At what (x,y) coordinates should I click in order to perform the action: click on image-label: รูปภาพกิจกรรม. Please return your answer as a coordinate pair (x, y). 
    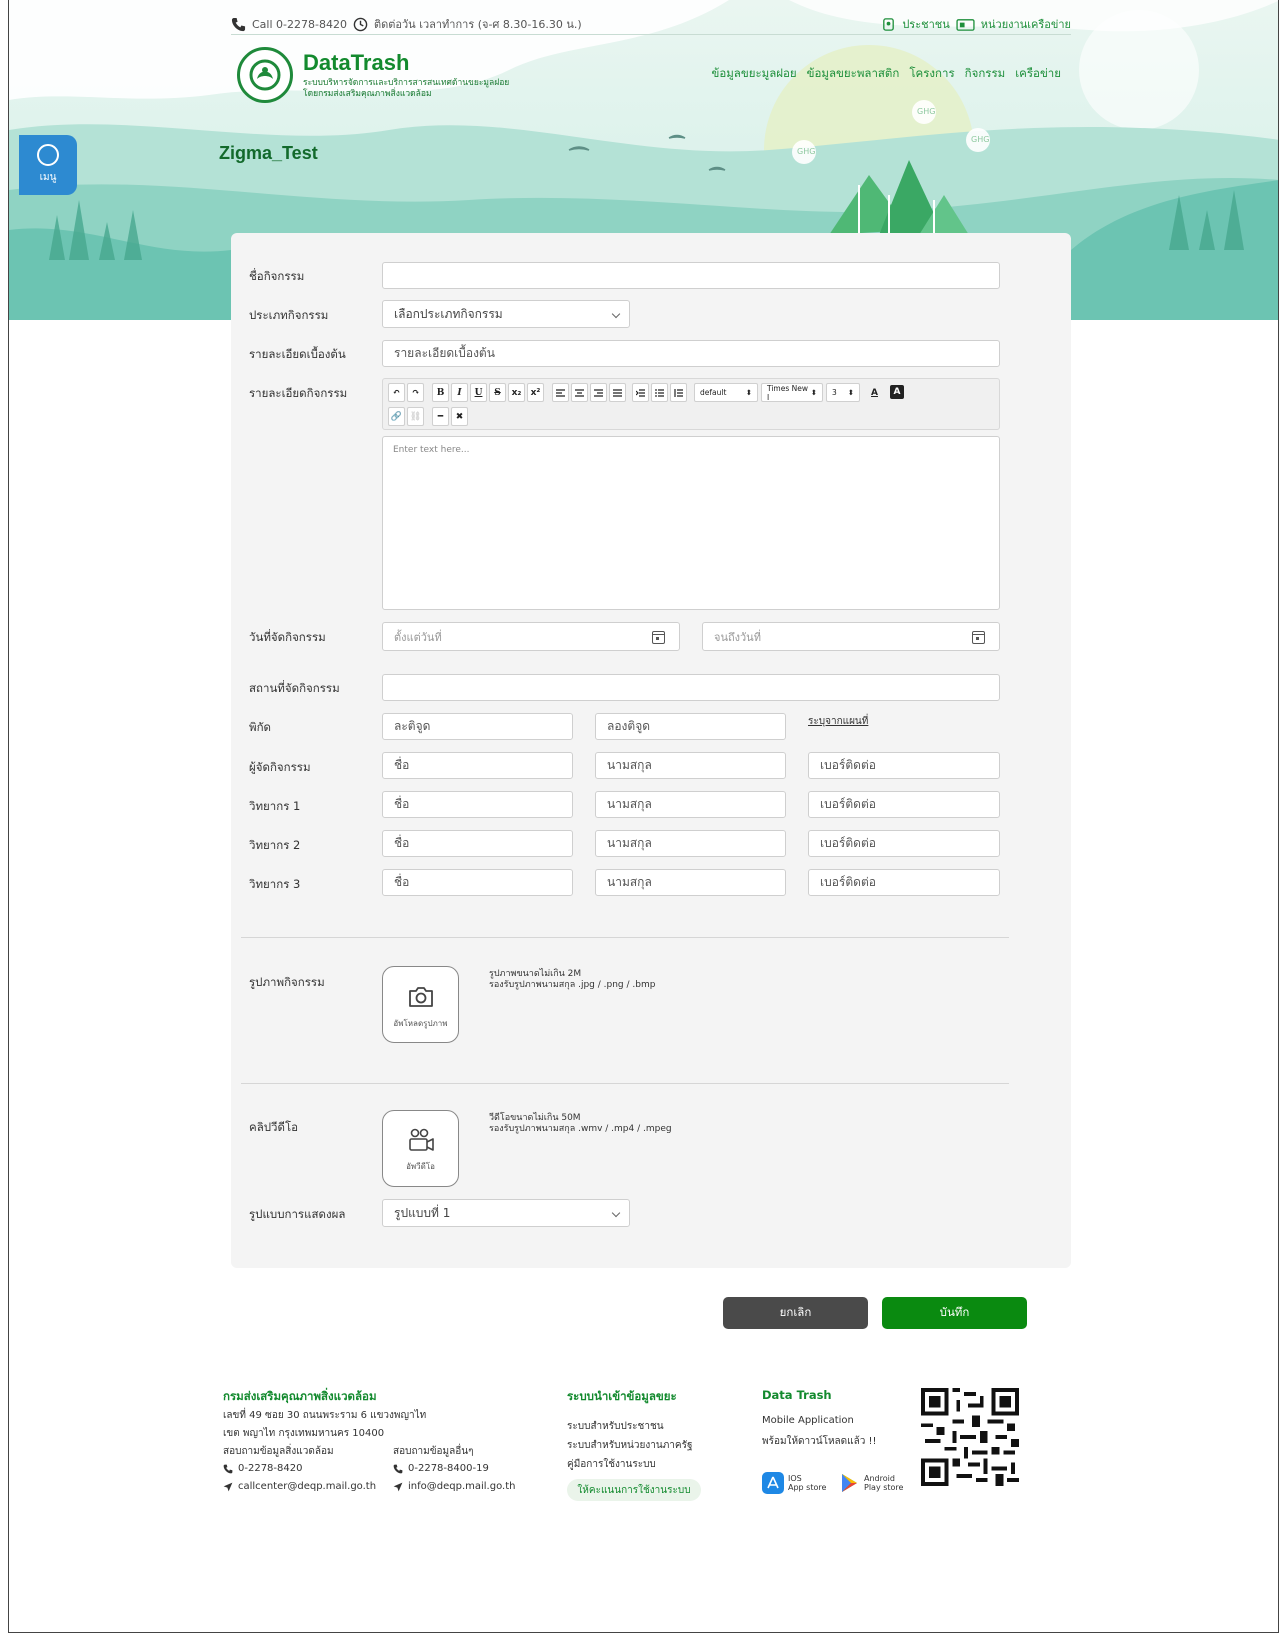
    Looking at the image, I should click on (287, 982).